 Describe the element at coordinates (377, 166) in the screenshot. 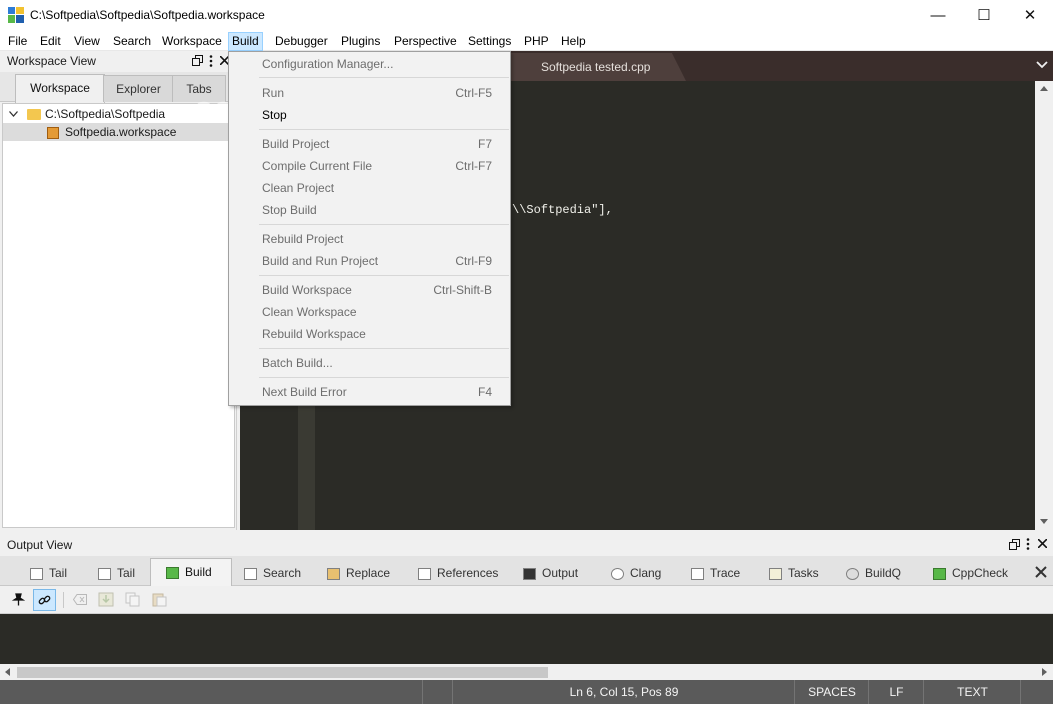

I see `menu-item-compile-current-file: Compile Current File Ctrl-F7` at that location.